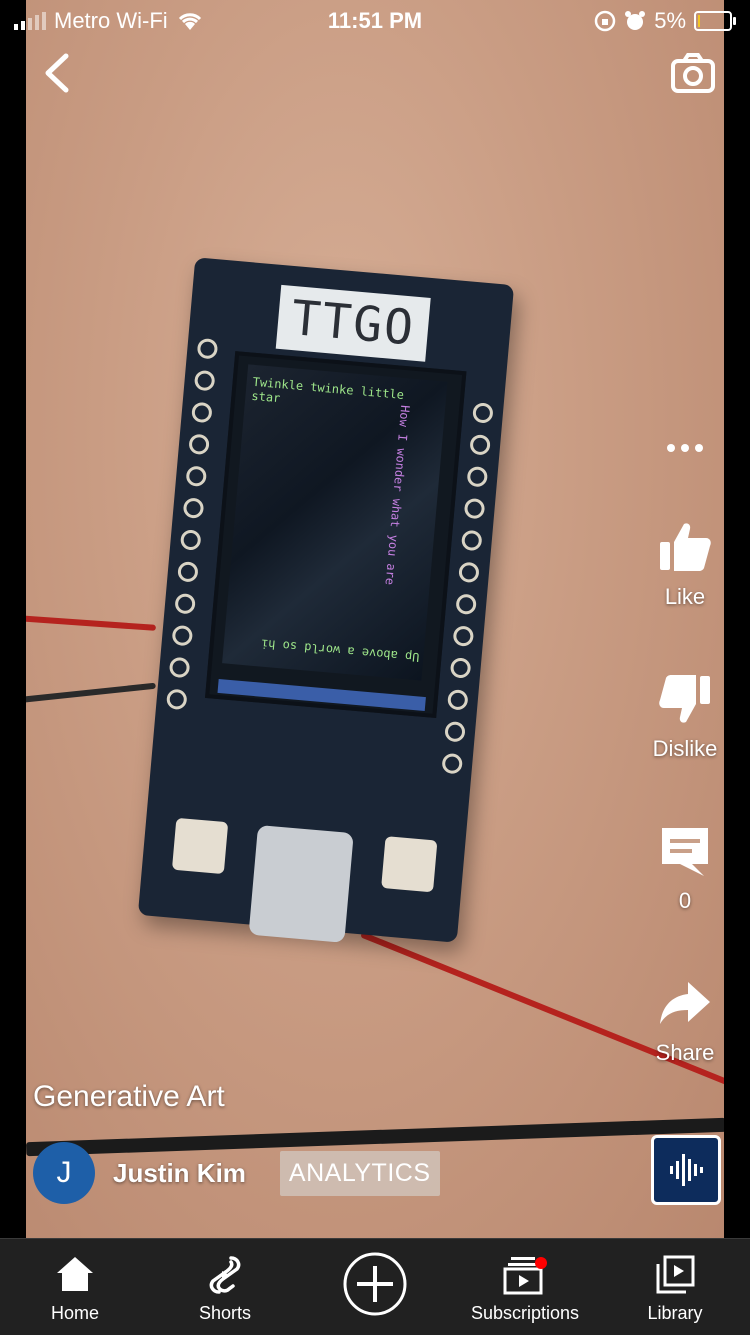 The image size is (750, 1335). I want to click on lcd-text-side: How I wonder what you are, so click(397, 495).